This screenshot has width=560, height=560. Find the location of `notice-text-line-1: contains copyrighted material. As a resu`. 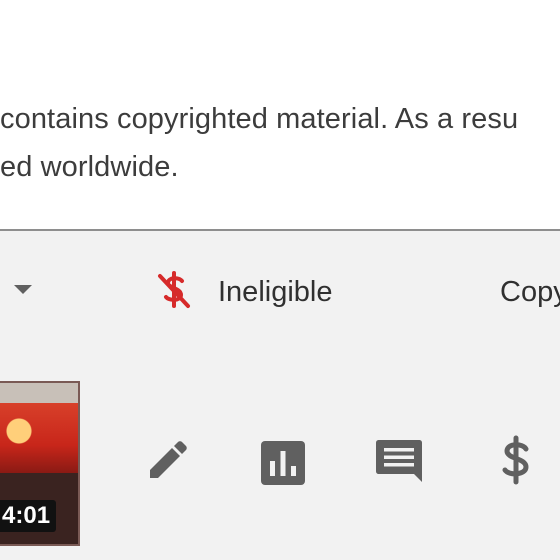

notice-text-line-1: contains copyrighted material. As a resu is located at coordinates (259, 119).